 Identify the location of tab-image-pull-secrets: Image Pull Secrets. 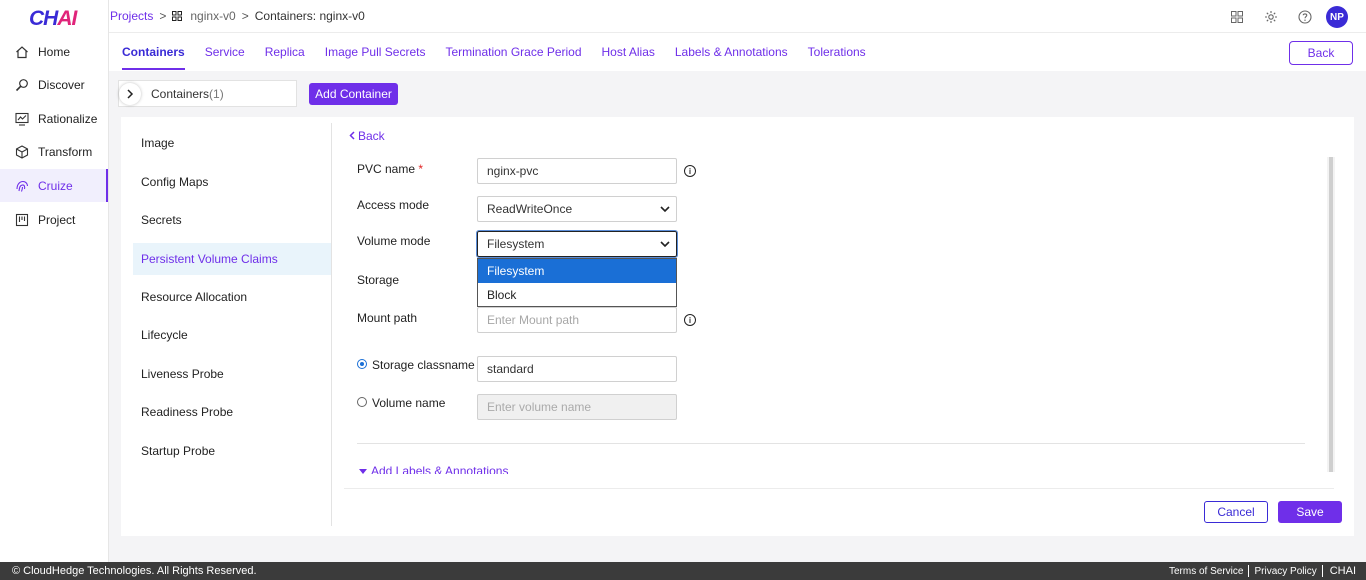
(375, 51).